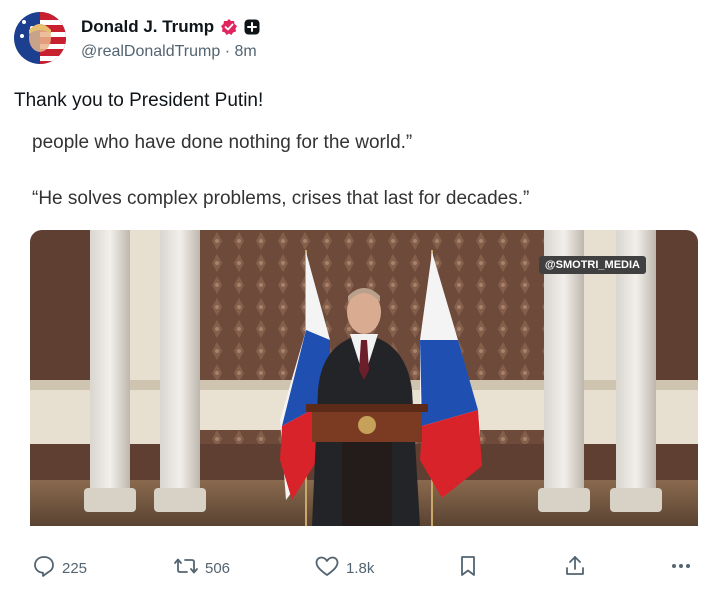 This screenshot has height=590, width=723. I want to click on watermark-label: @SMOTRI_MEDIA, so click(592, 265).